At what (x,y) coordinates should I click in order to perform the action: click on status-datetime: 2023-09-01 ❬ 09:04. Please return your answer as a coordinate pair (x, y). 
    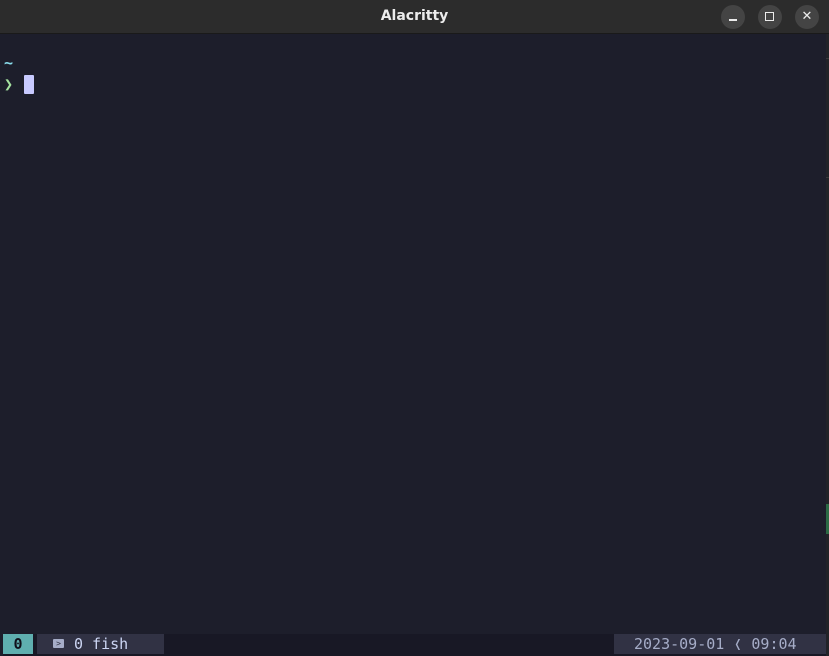
    Looking at the image, I should click on (720, 644).